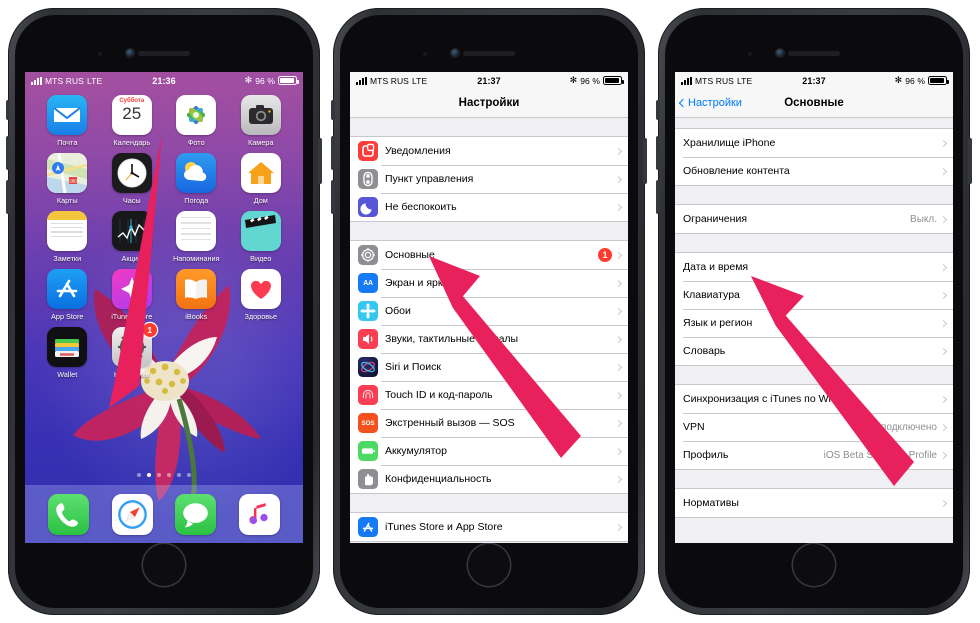 The height and width of the screenshot is (623, 980). I want to click on settings-row-notifications: Уведомления, so click(489, 151).